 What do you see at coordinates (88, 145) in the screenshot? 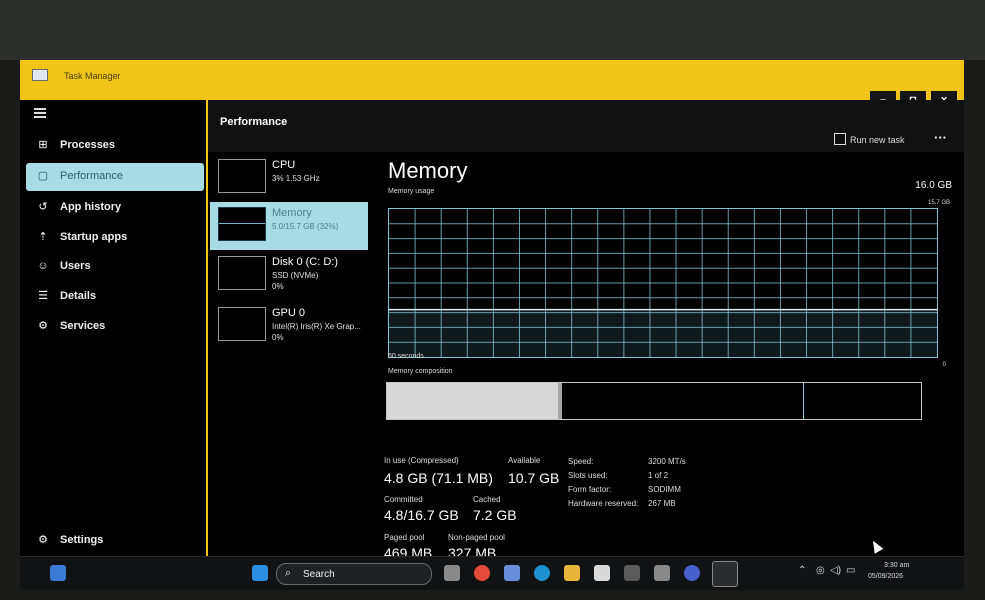
I see `sidebar-item-label: Processes` at bounding box center [88, 145].